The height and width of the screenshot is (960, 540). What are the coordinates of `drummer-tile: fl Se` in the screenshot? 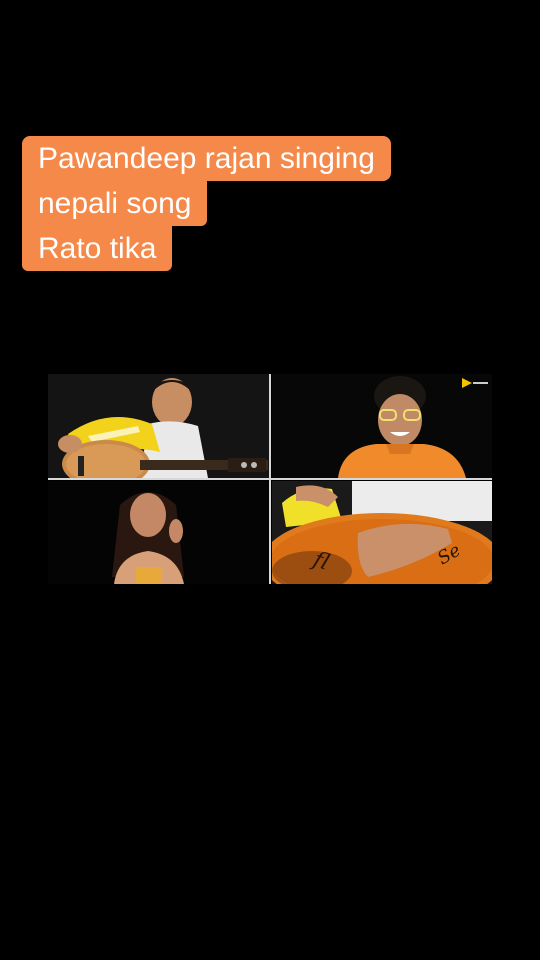 It's located at (382, 532).